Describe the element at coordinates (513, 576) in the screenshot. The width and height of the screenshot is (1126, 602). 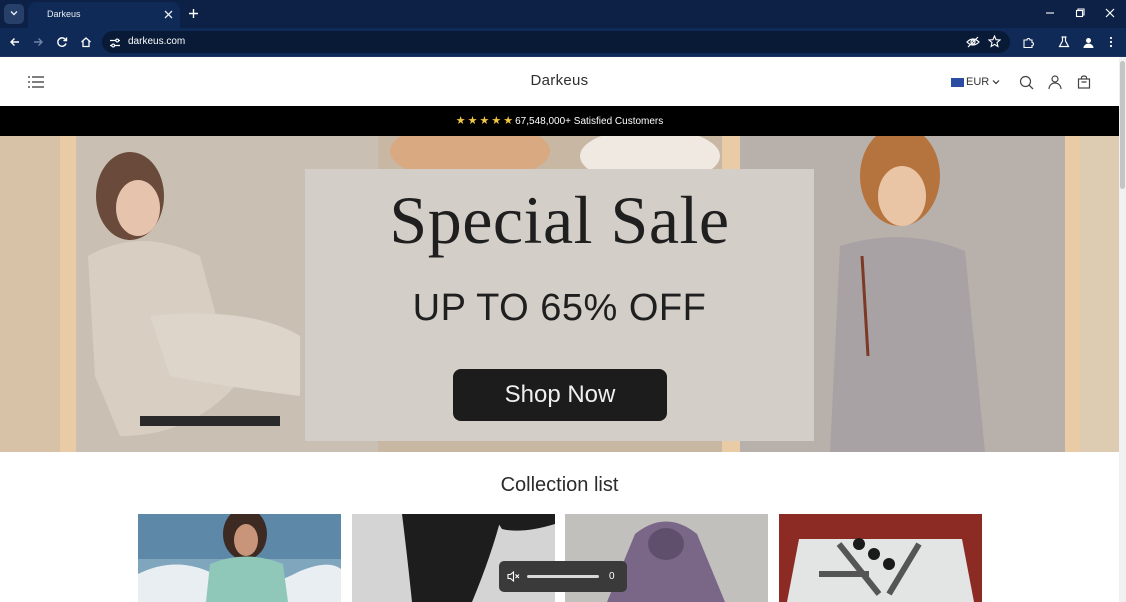
I see `muted-speaker-icon` at that location.